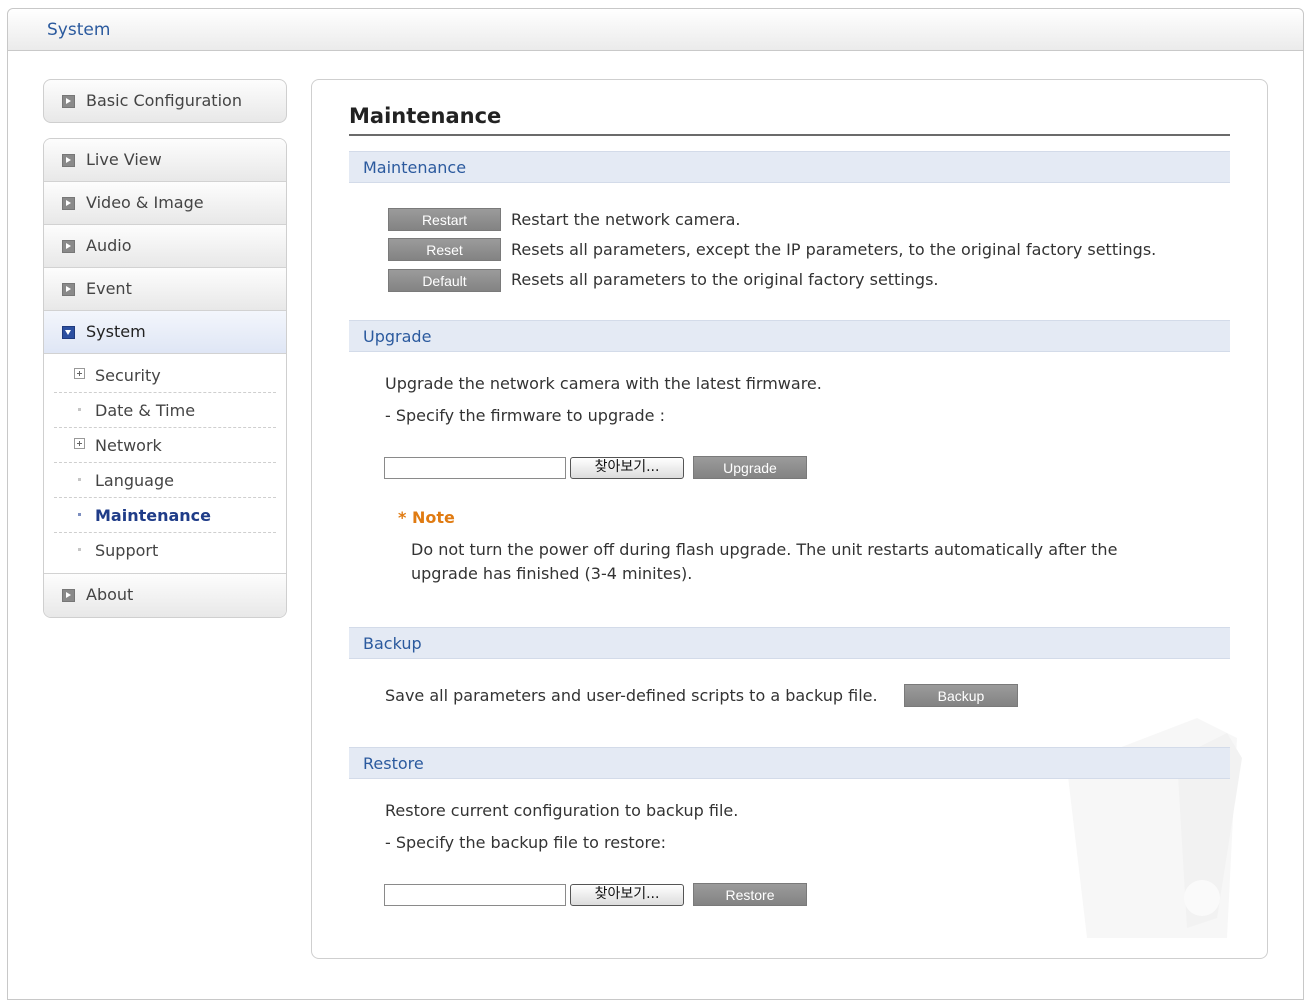 The height and width of the screenshot is (1000, 1304). I want to click on page-header-title: System, so click(79, 30).